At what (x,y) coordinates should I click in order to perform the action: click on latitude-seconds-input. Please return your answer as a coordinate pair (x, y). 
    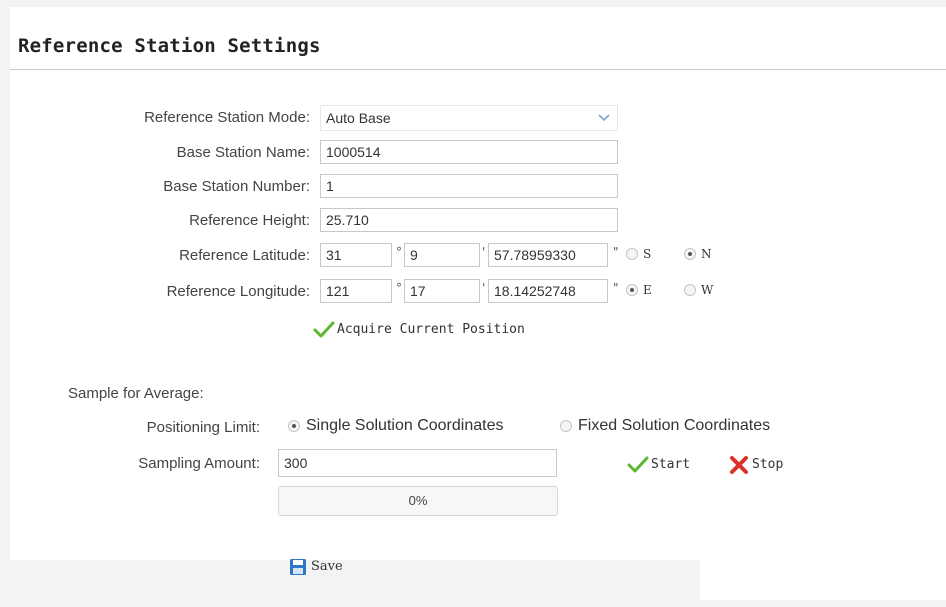
    Looking at the image, I should click on (548, 255).